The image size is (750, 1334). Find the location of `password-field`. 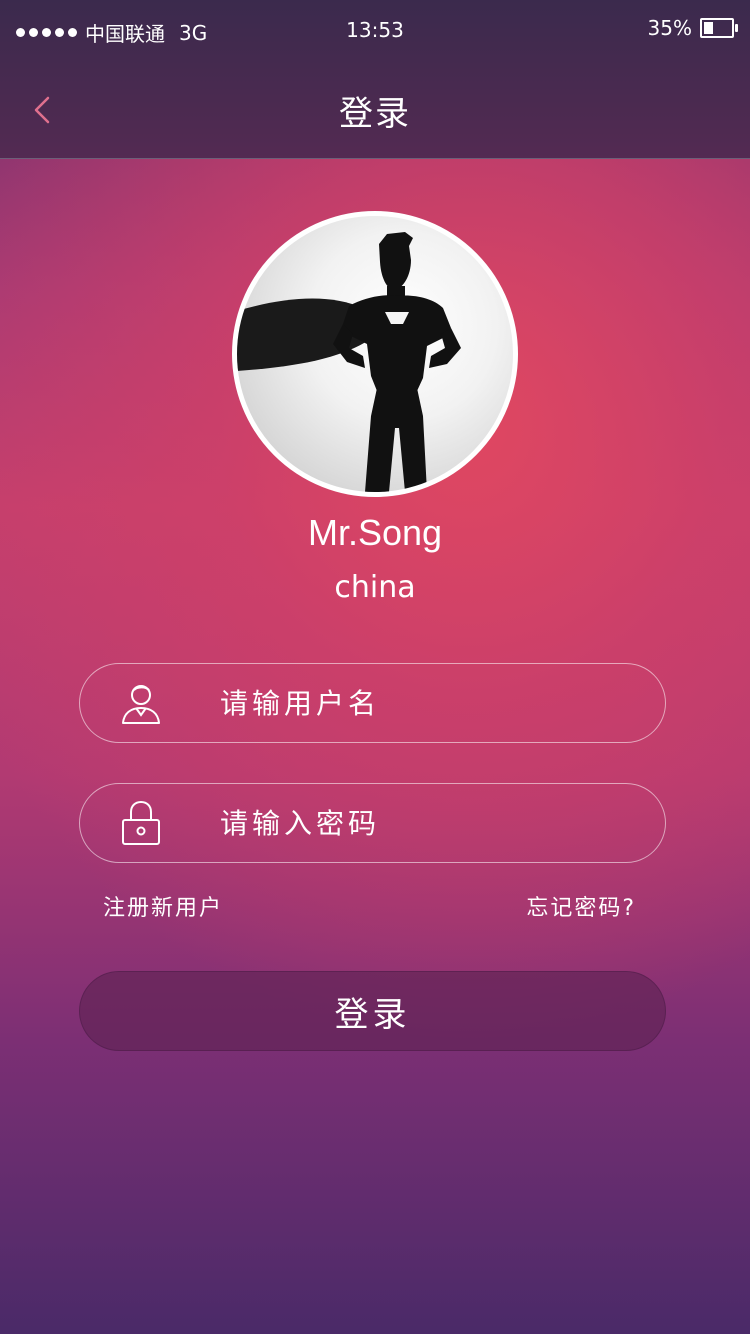

password-field is located at coordinates (372, 823).